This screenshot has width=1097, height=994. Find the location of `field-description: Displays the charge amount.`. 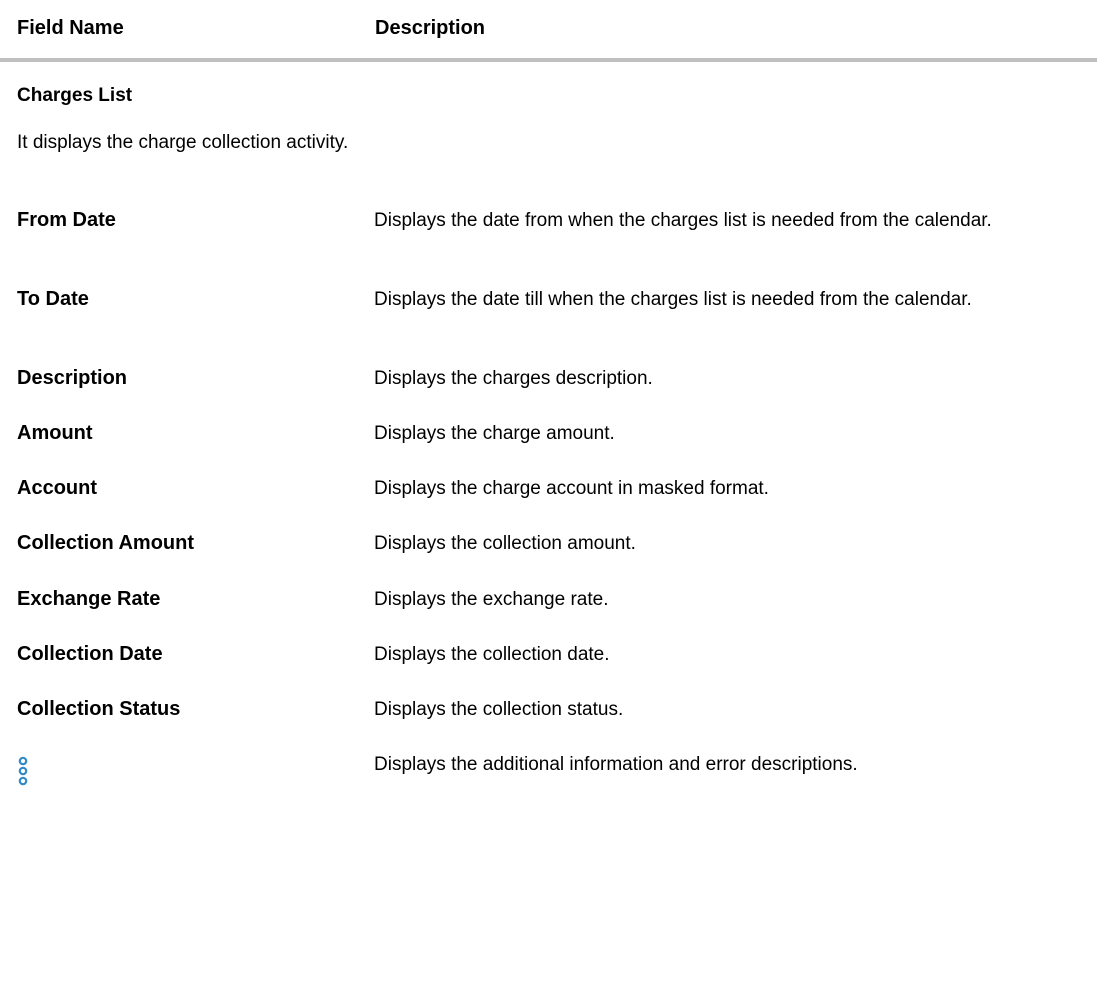

field-description: Displays the charge amount. is located at coordinates (494, 433).